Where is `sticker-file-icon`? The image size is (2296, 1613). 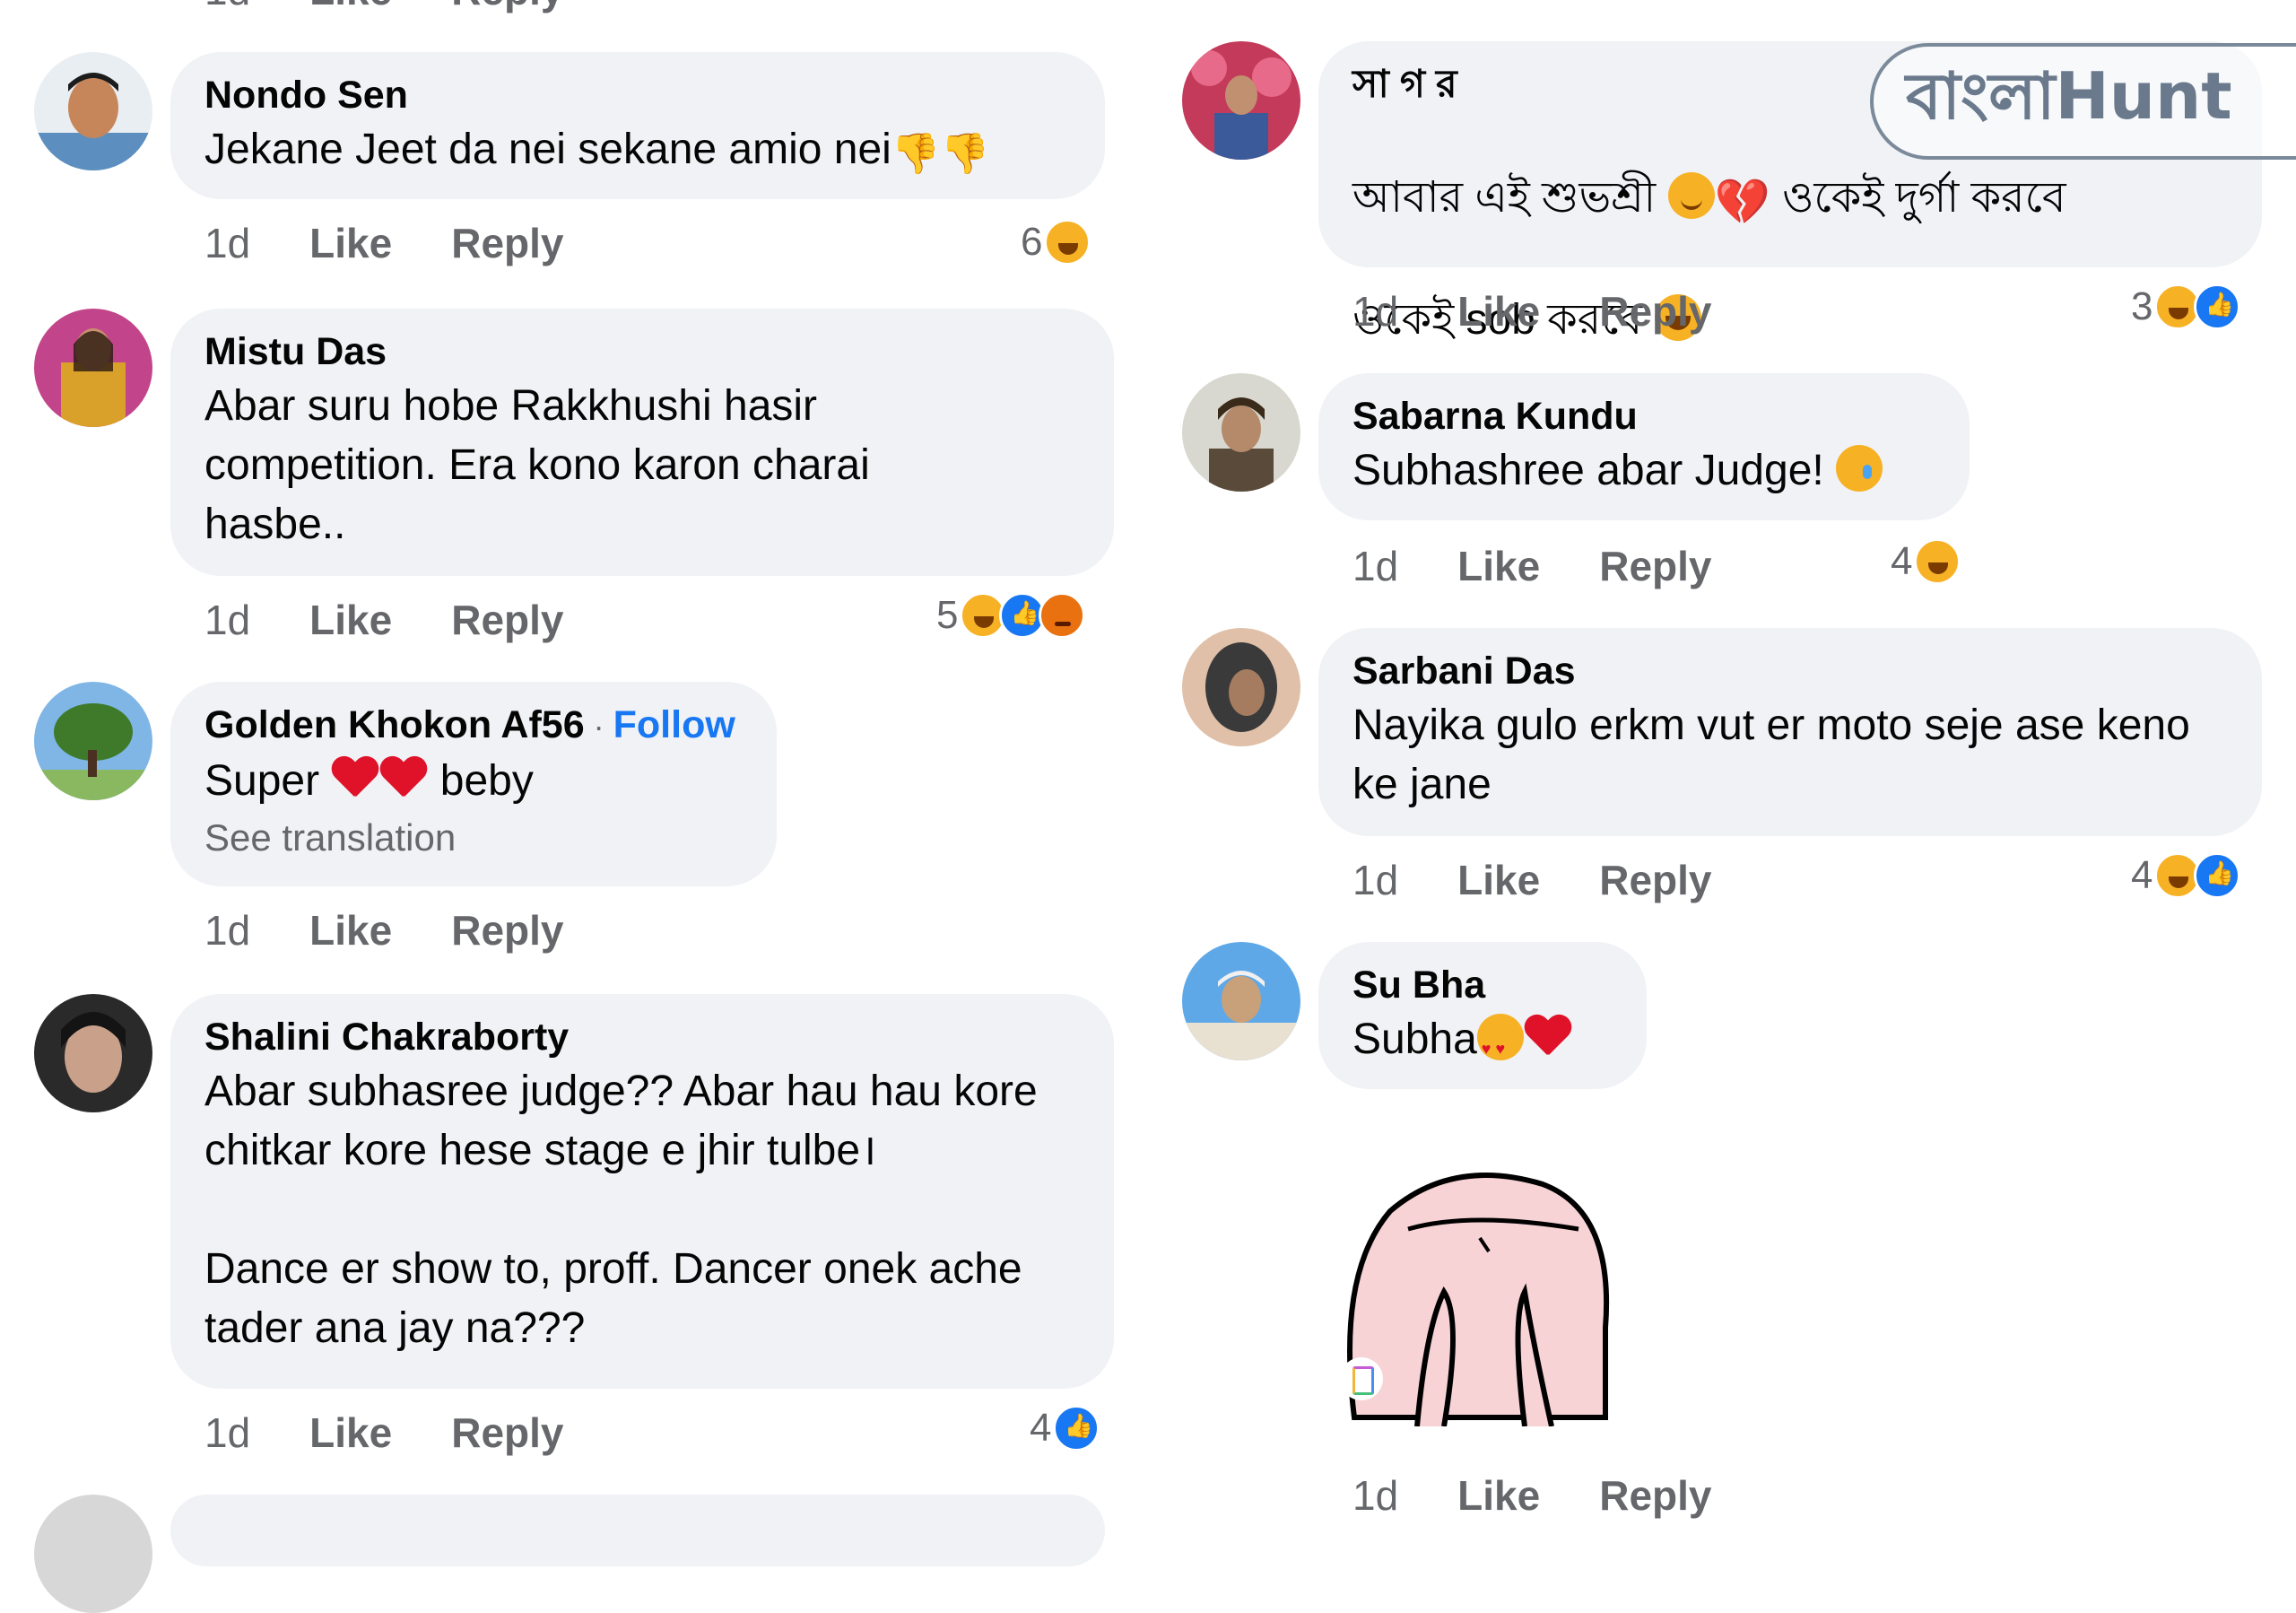 sticker-file-icon is located at coordinates (1361, 1379).